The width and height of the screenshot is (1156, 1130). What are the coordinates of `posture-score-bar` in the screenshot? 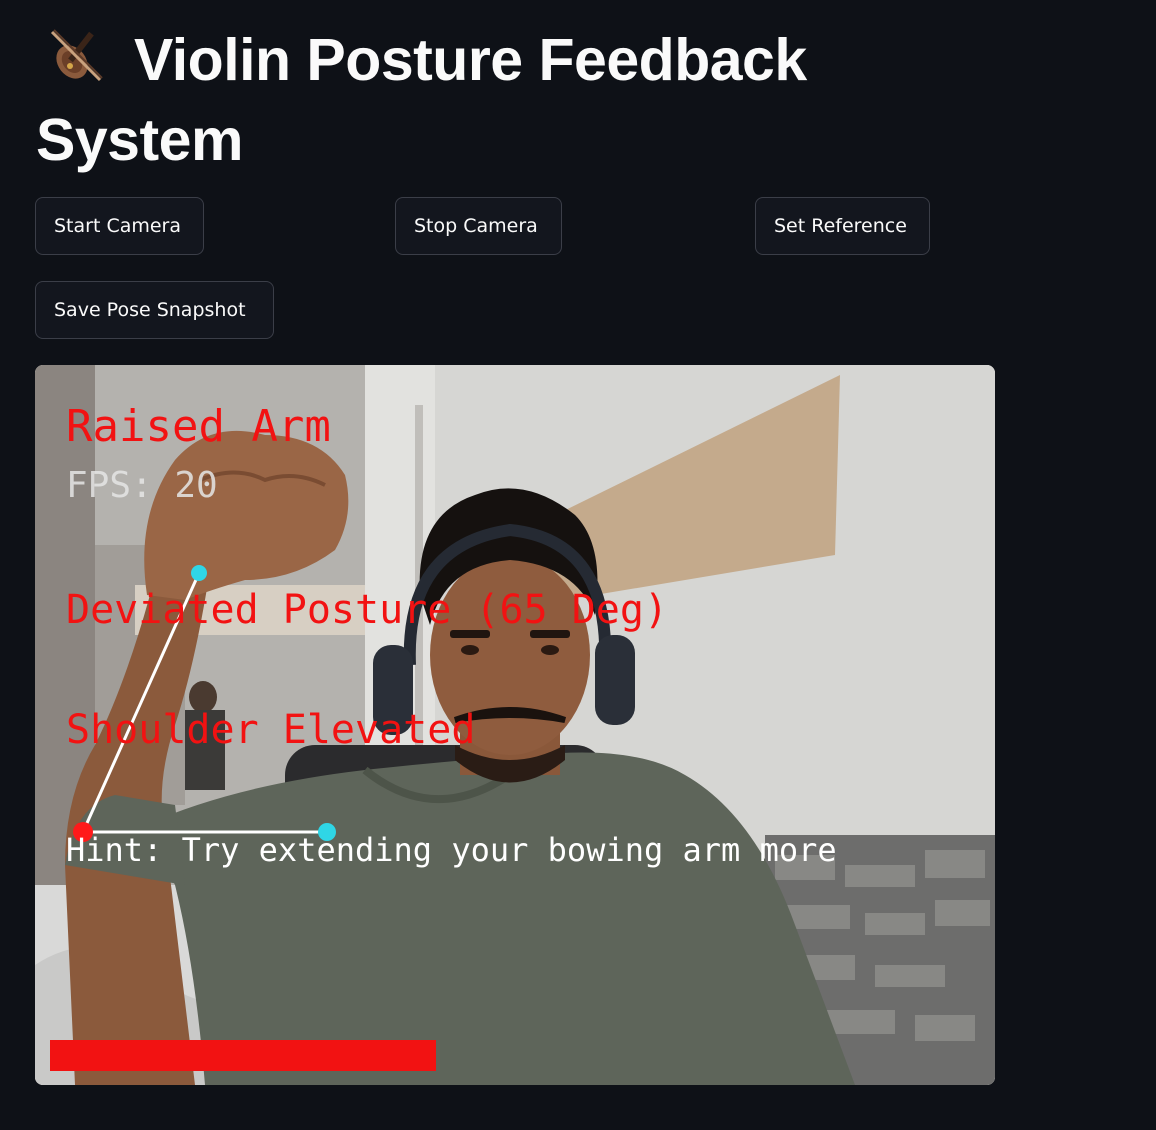 It's located at (243, 1055).